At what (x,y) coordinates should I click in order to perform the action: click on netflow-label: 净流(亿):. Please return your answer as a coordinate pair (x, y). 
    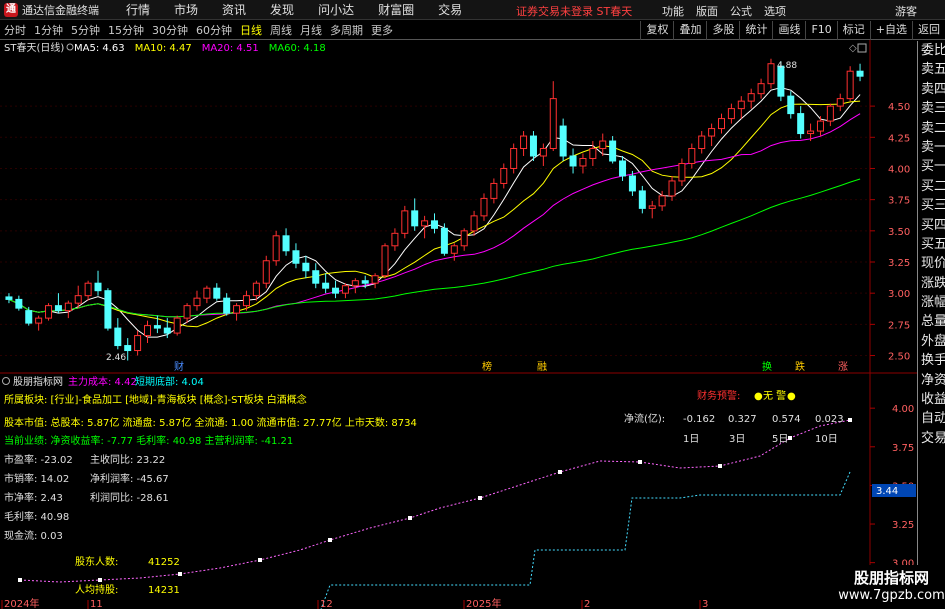
    Looking at the image, I should click on (644, 418).